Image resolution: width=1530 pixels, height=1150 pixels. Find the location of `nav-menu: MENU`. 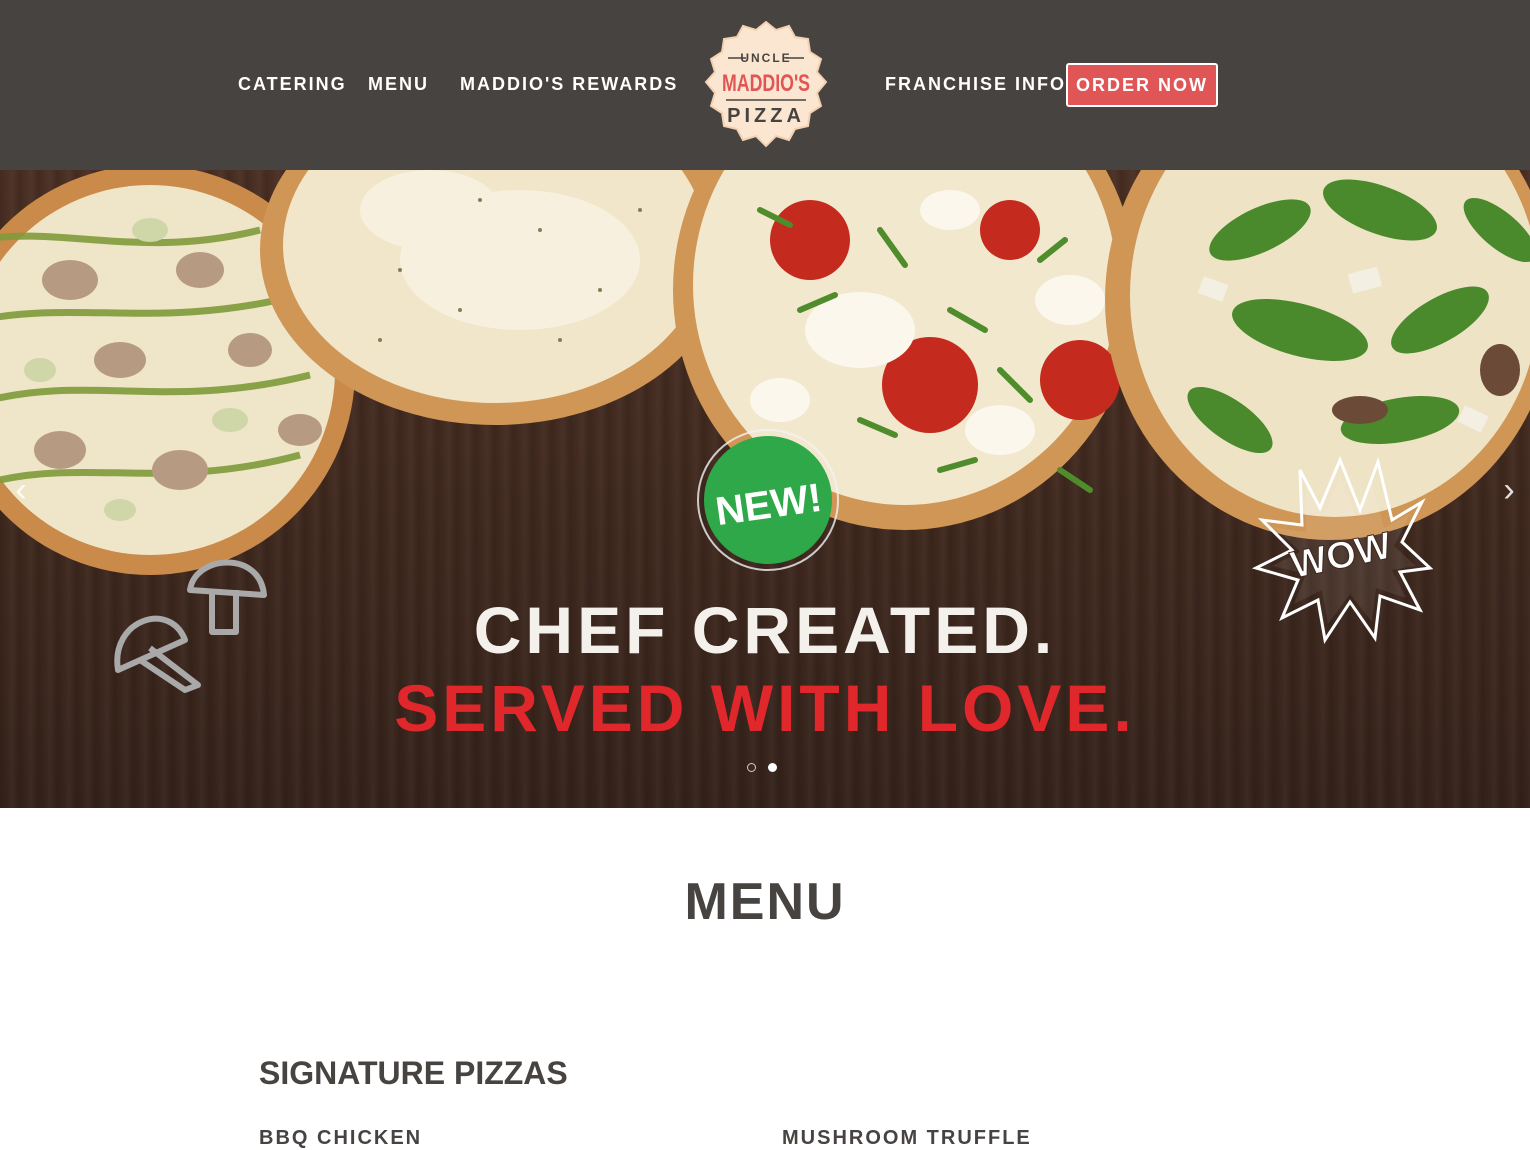

nav-menu: MENU is located at coordinates (398, 84).